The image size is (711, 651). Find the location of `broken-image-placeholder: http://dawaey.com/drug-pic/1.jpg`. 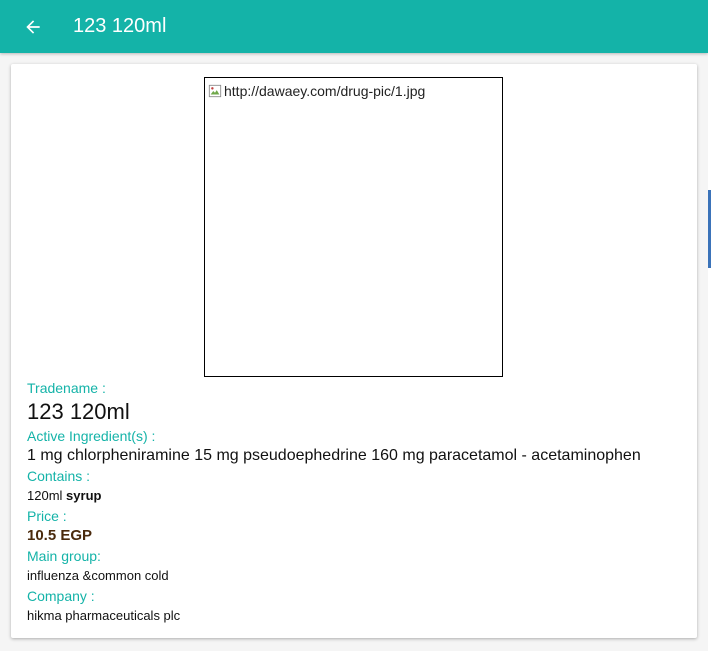

broken-image-placeholder: http://dawaey.com/drug-pic/1.jpg is located at coordinates (316, 91).